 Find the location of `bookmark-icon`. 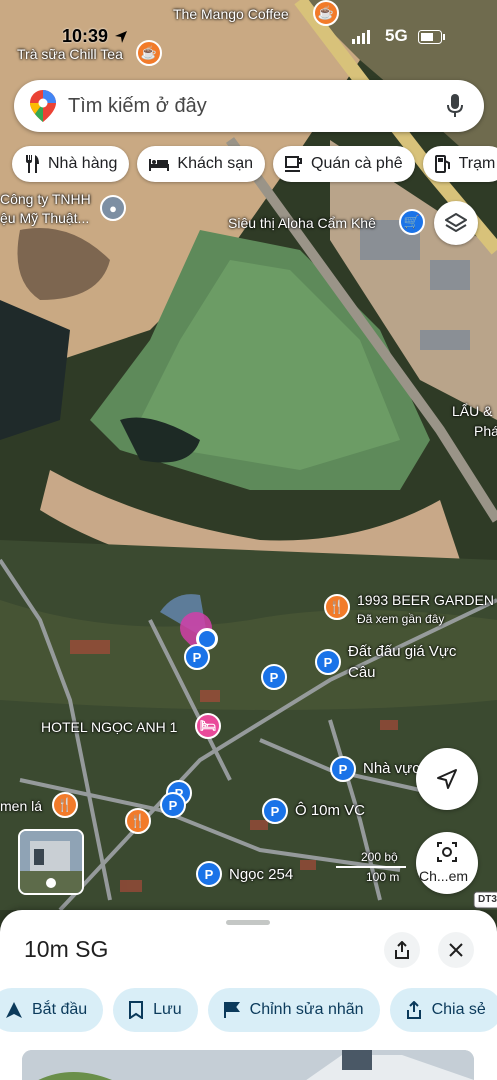

bookmark-icon is located at coordinates (136, 1010).